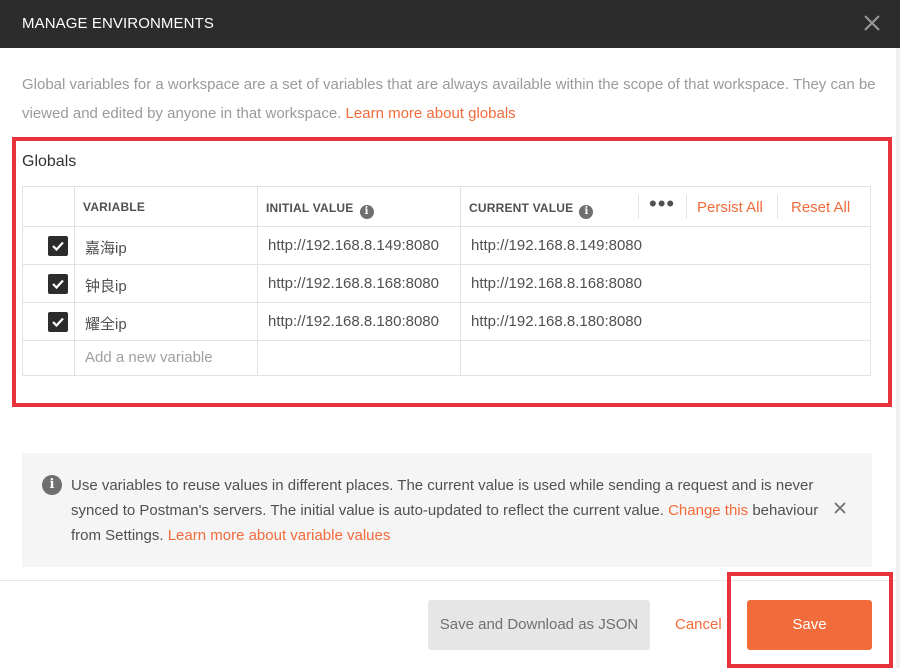 The image size is (900, 668). I want to click on globals-heading: Globals, so click(49, 161).